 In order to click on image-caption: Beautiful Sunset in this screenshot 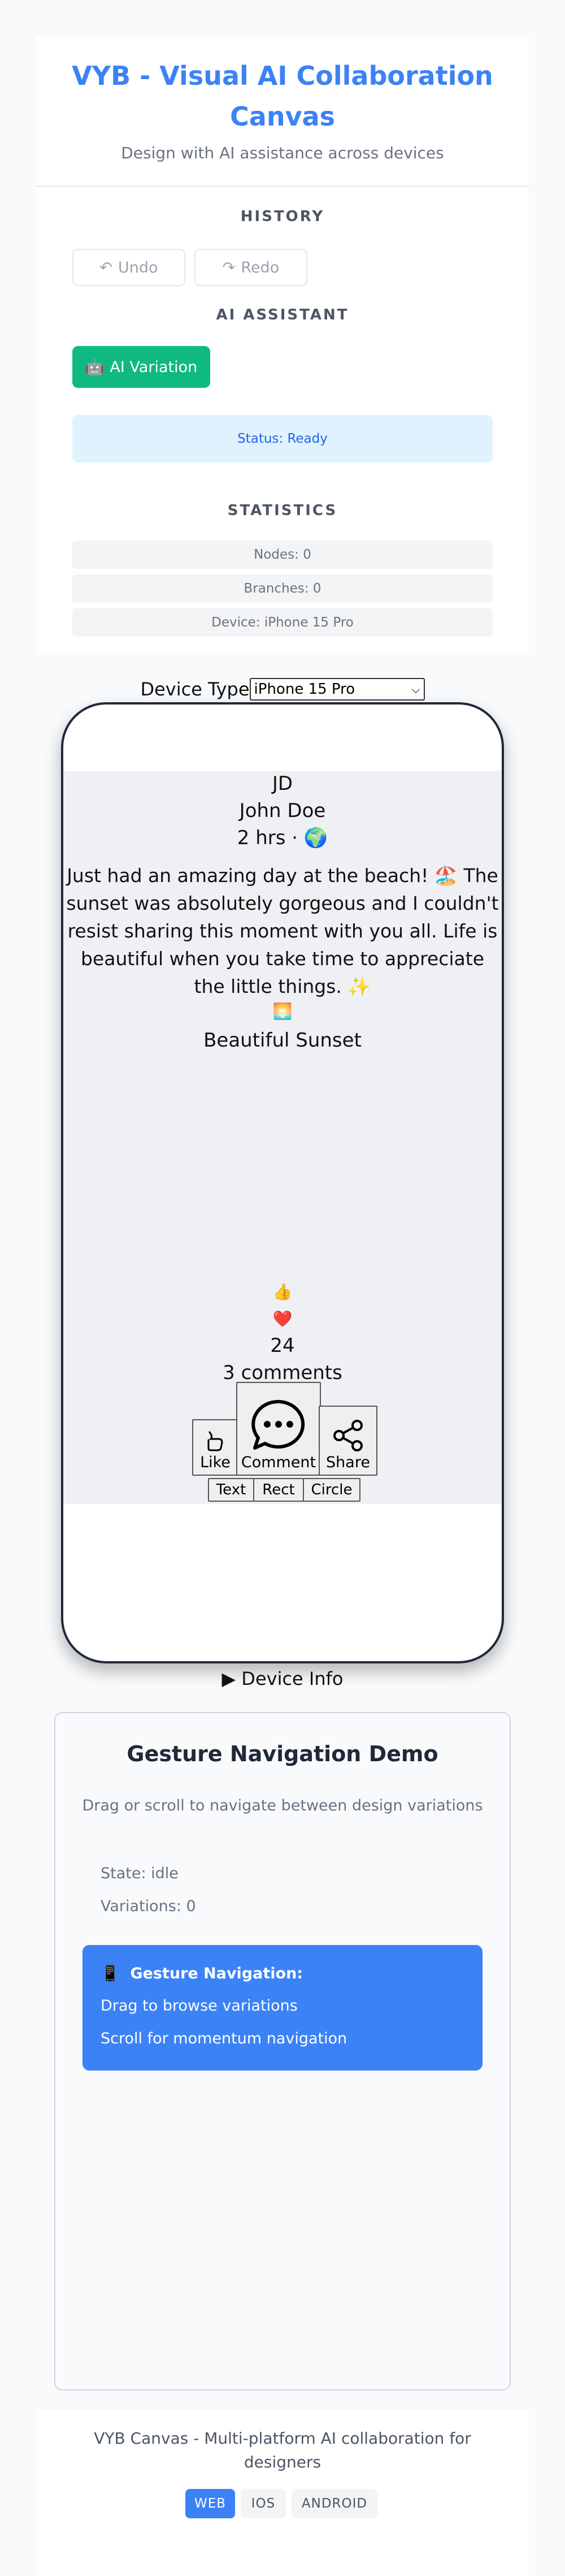, I will do `click(282, 1040)`.